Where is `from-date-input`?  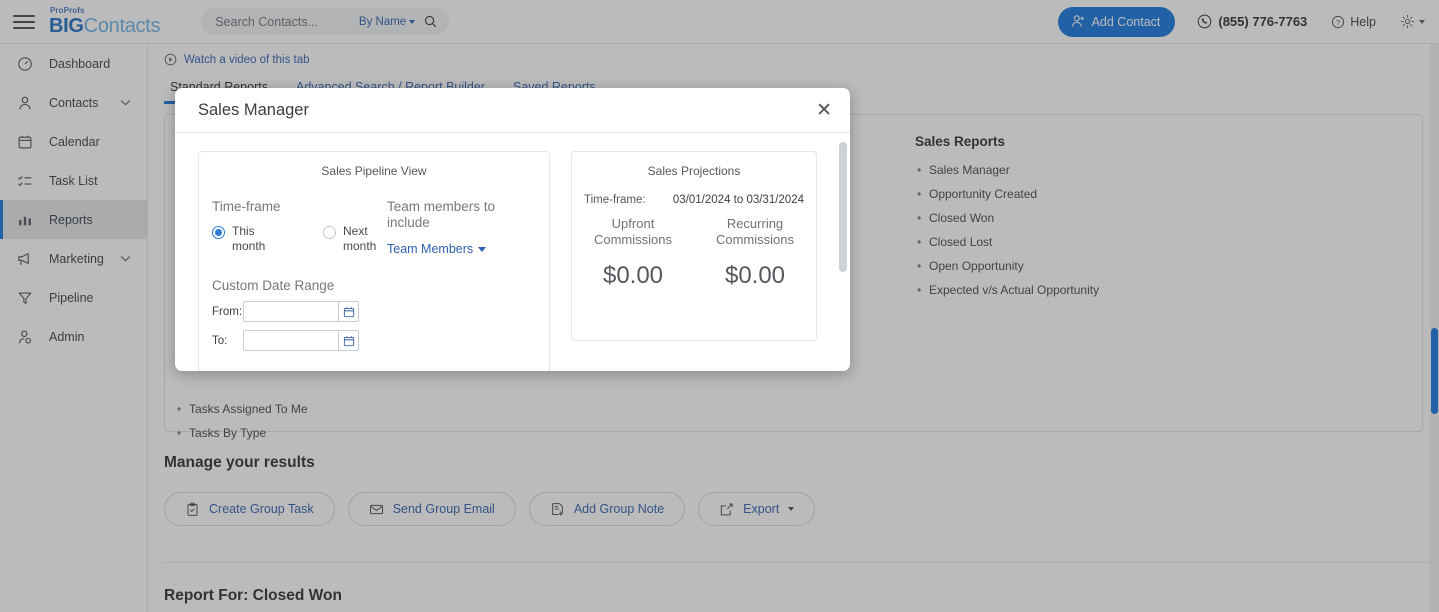 from-date-input is located at coordinates (290, 311).